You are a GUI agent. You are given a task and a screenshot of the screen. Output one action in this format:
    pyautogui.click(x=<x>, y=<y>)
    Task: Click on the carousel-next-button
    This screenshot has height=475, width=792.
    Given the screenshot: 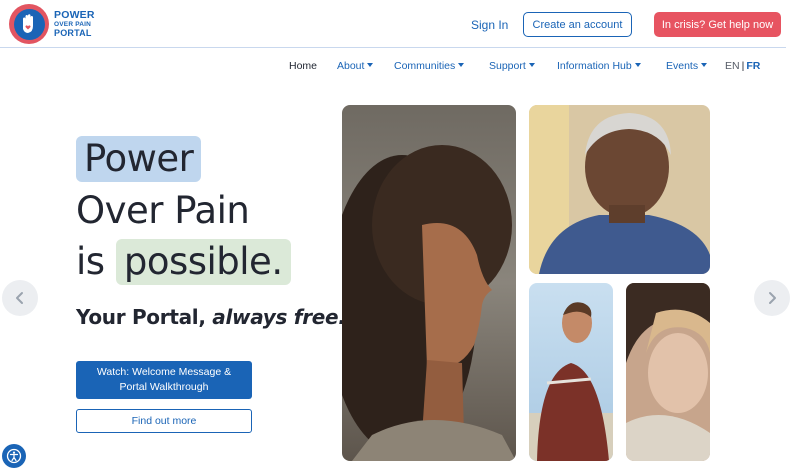 What is the action you would take?
    pyautogui.click(x=772, y=298)
    